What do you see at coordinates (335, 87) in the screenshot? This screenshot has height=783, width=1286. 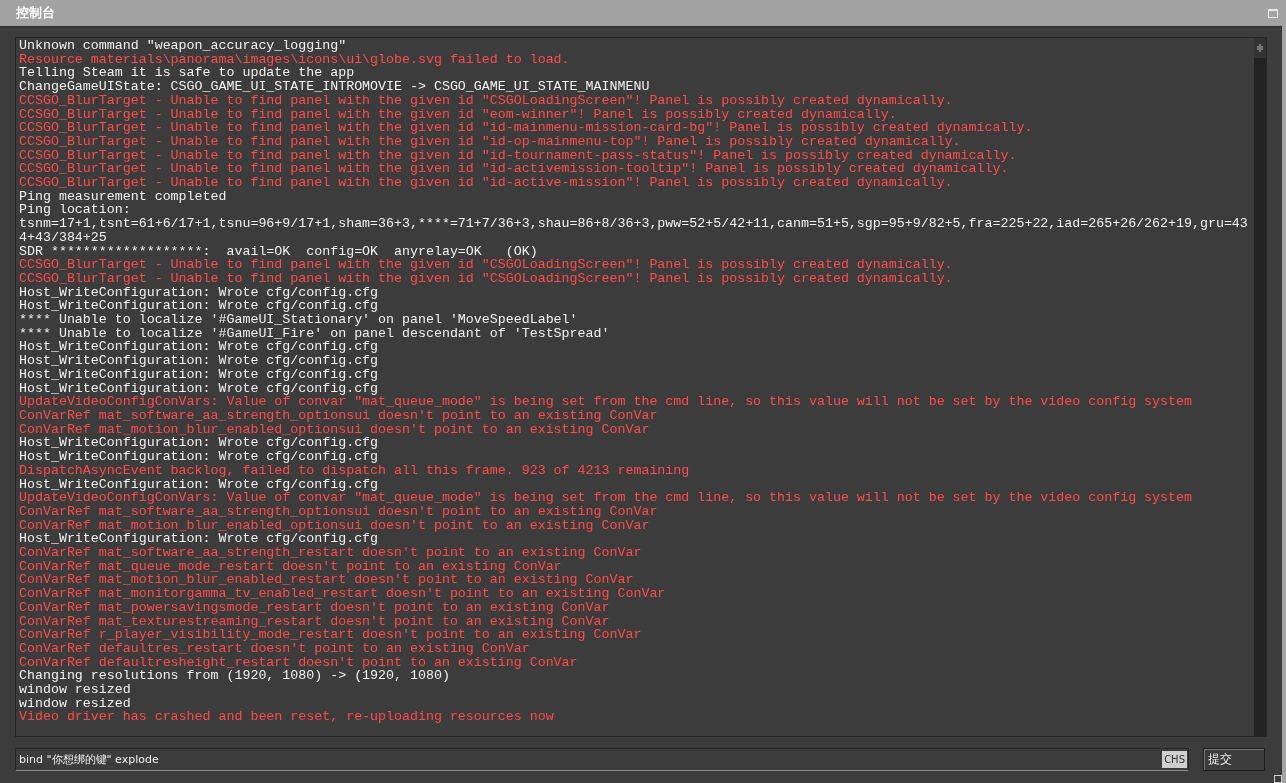 I see `log-line: ChangeGameUIState: CSGO_GAME_UI_STATE_INTROMOVIE -> CSGO_GAME_UI_STATE_MAINMENU` at bounding box center [335, 87].